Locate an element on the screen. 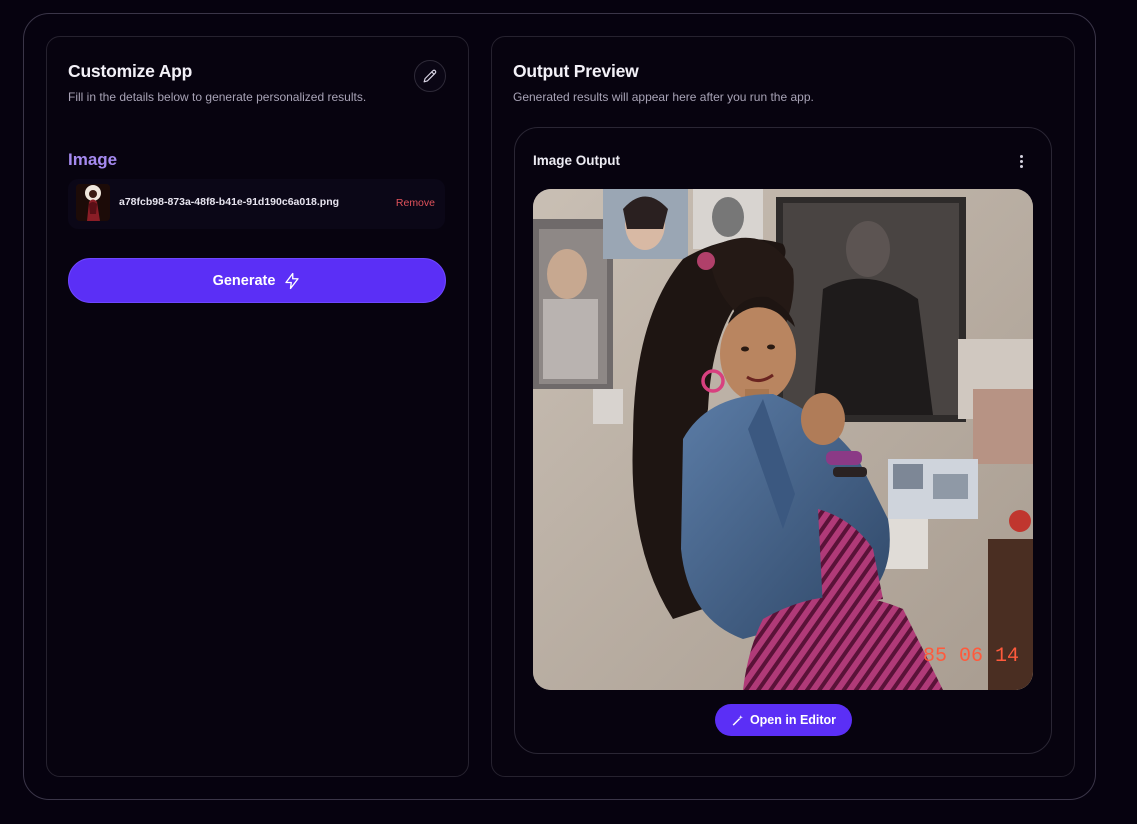 The image size is (1137, 824). edit-button is located at coordinates (430, 76).